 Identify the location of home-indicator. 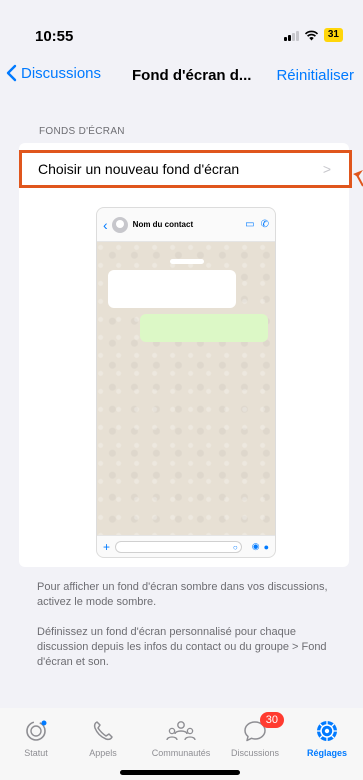
(180, 772).